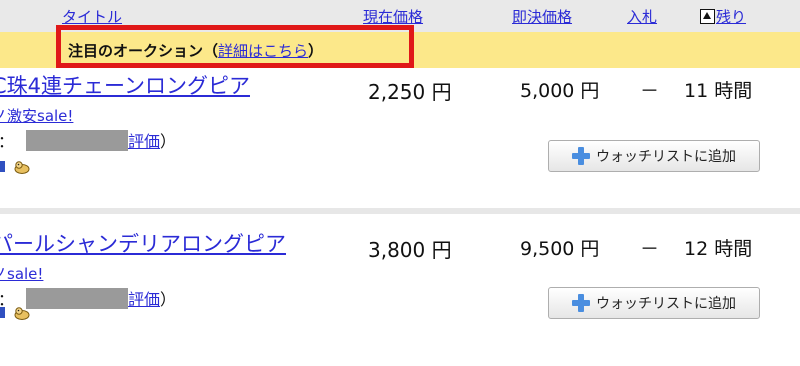  What do you see at coordinates (410, 250) in the screenshot?
I see `current-price: 3,800 円` at bounding box center [410, 250].